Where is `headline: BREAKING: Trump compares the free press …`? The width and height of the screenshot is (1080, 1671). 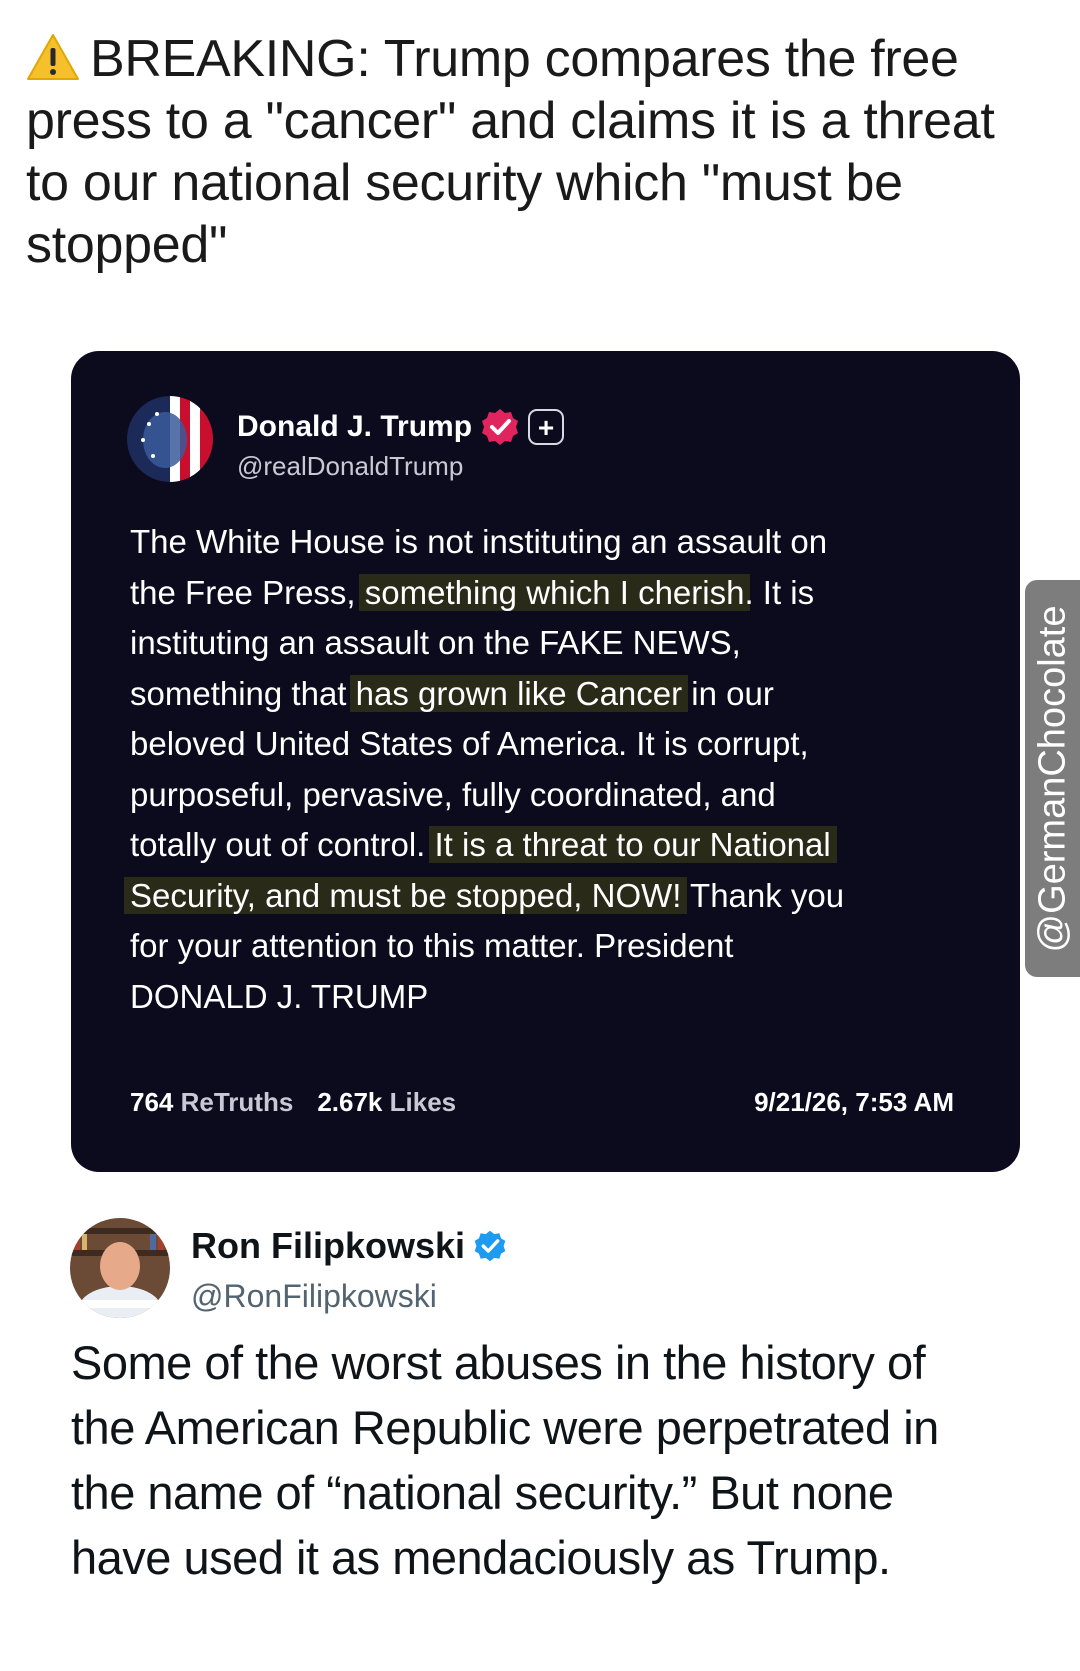 headline: BREAKING: Trump compares the free press … is located at coordinates (531, 152).